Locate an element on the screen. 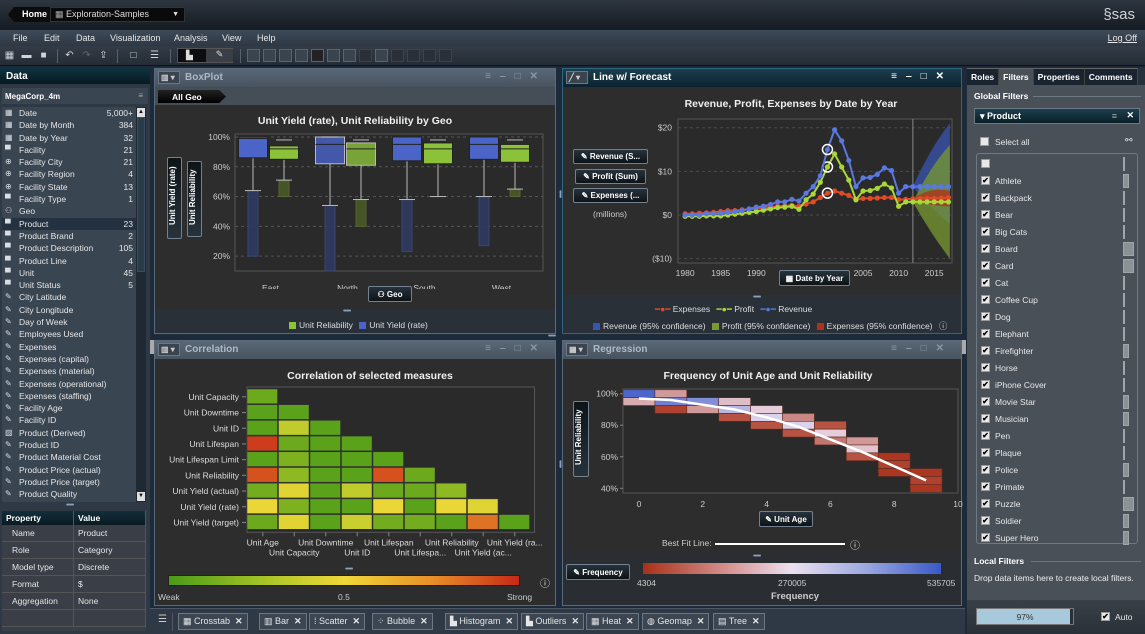  data-item: ▦ Date 5,000+ is located at coordinates (69, 113).